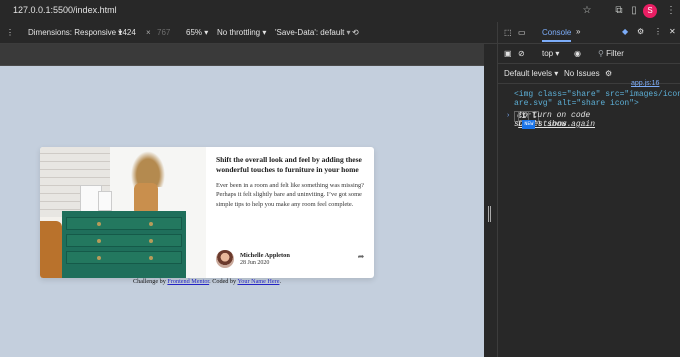 The width and height of the screenshot is (680, 357). I want to click on close-icon: ✕, so click(672, 31).